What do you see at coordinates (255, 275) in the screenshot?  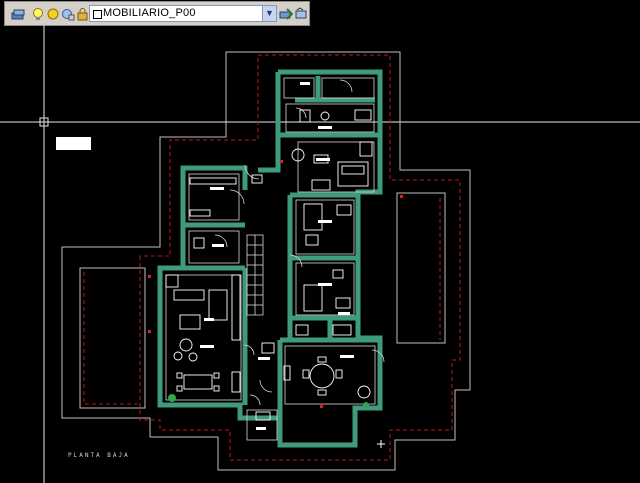 I see `staircase` at bounding box center [255, 275].